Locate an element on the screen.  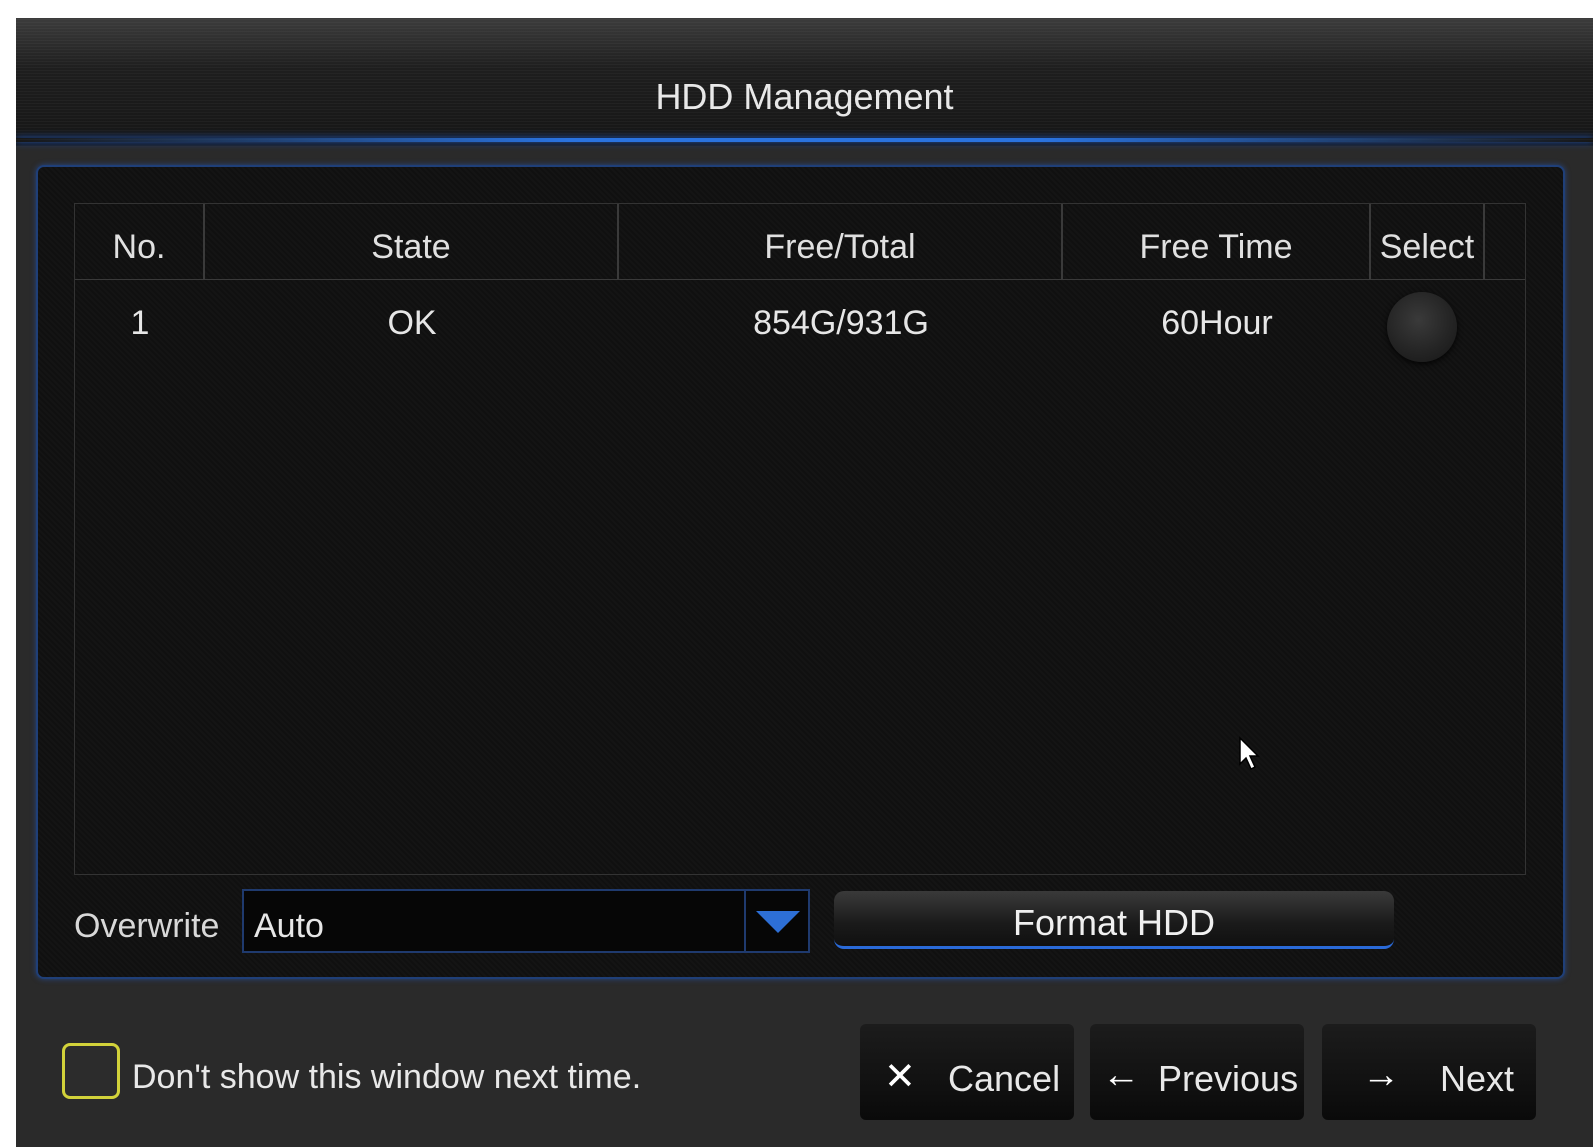
previous-button: ← Previous is located at coordinates (1197, 1072).